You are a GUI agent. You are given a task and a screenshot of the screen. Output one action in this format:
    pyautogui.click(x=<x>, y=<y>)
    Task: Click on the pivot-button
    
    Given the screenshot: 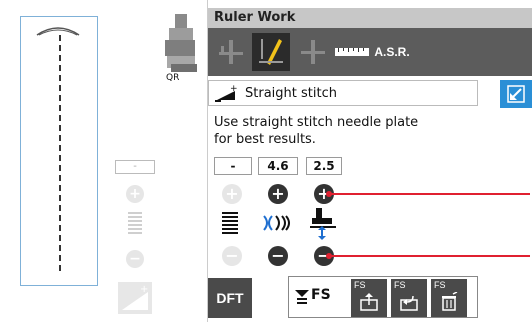 What is the action you would take?
    pyautogui.click(x=313, y=52)
    